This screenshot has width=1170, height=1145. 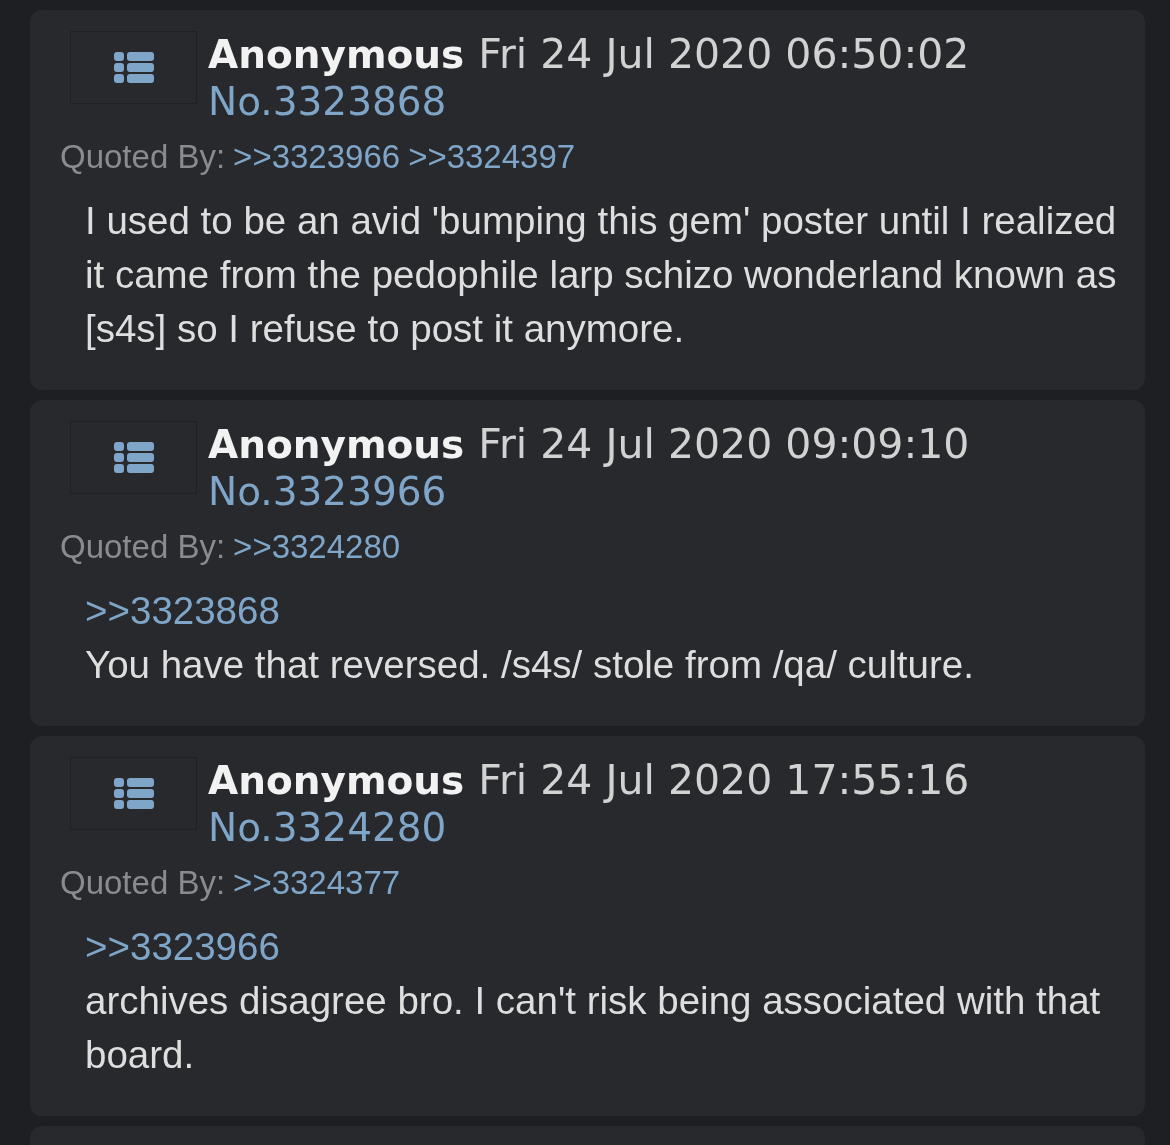 What do you see at coordinates (593, 1028) in the screenshot?
I see `post-text: archives disagree bro. I can't risk being associated with that board.` at bounding box center [593, 1028].